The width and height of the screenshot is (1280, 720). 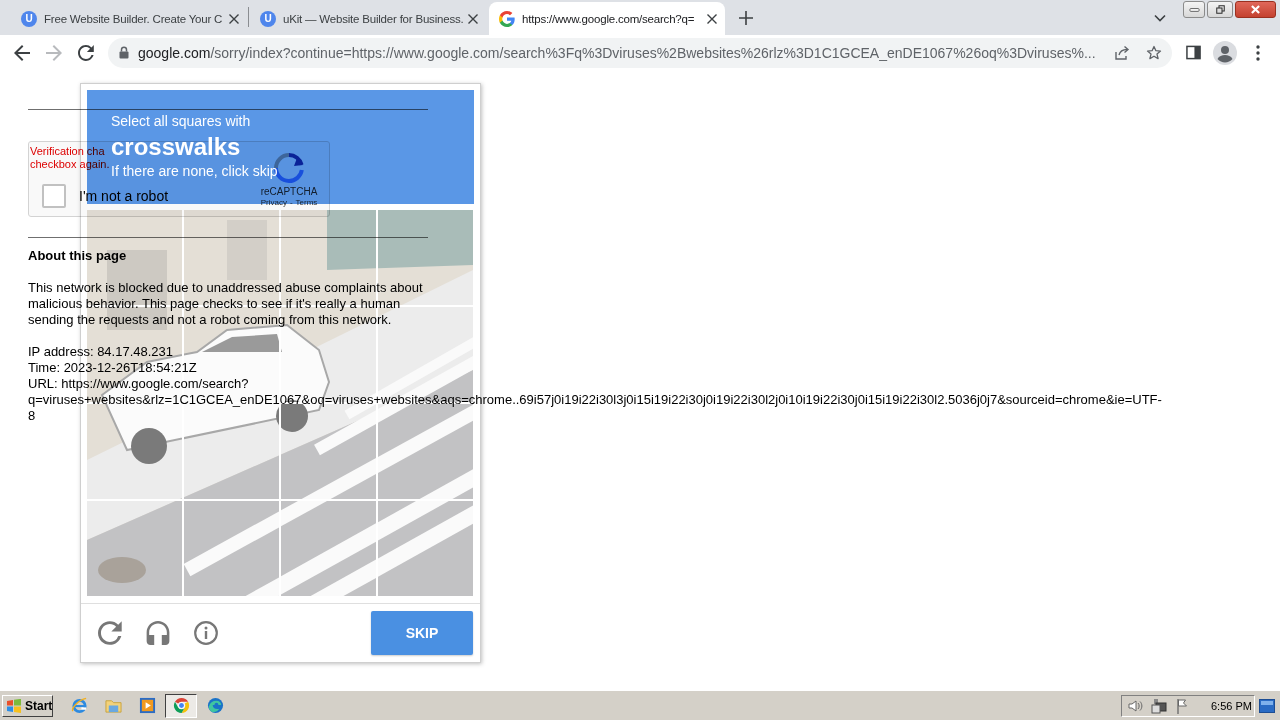 What do you see at coordinates (1154, 52) in the screenshot?
I see `star-icon` at bounding box center [1154, 52].